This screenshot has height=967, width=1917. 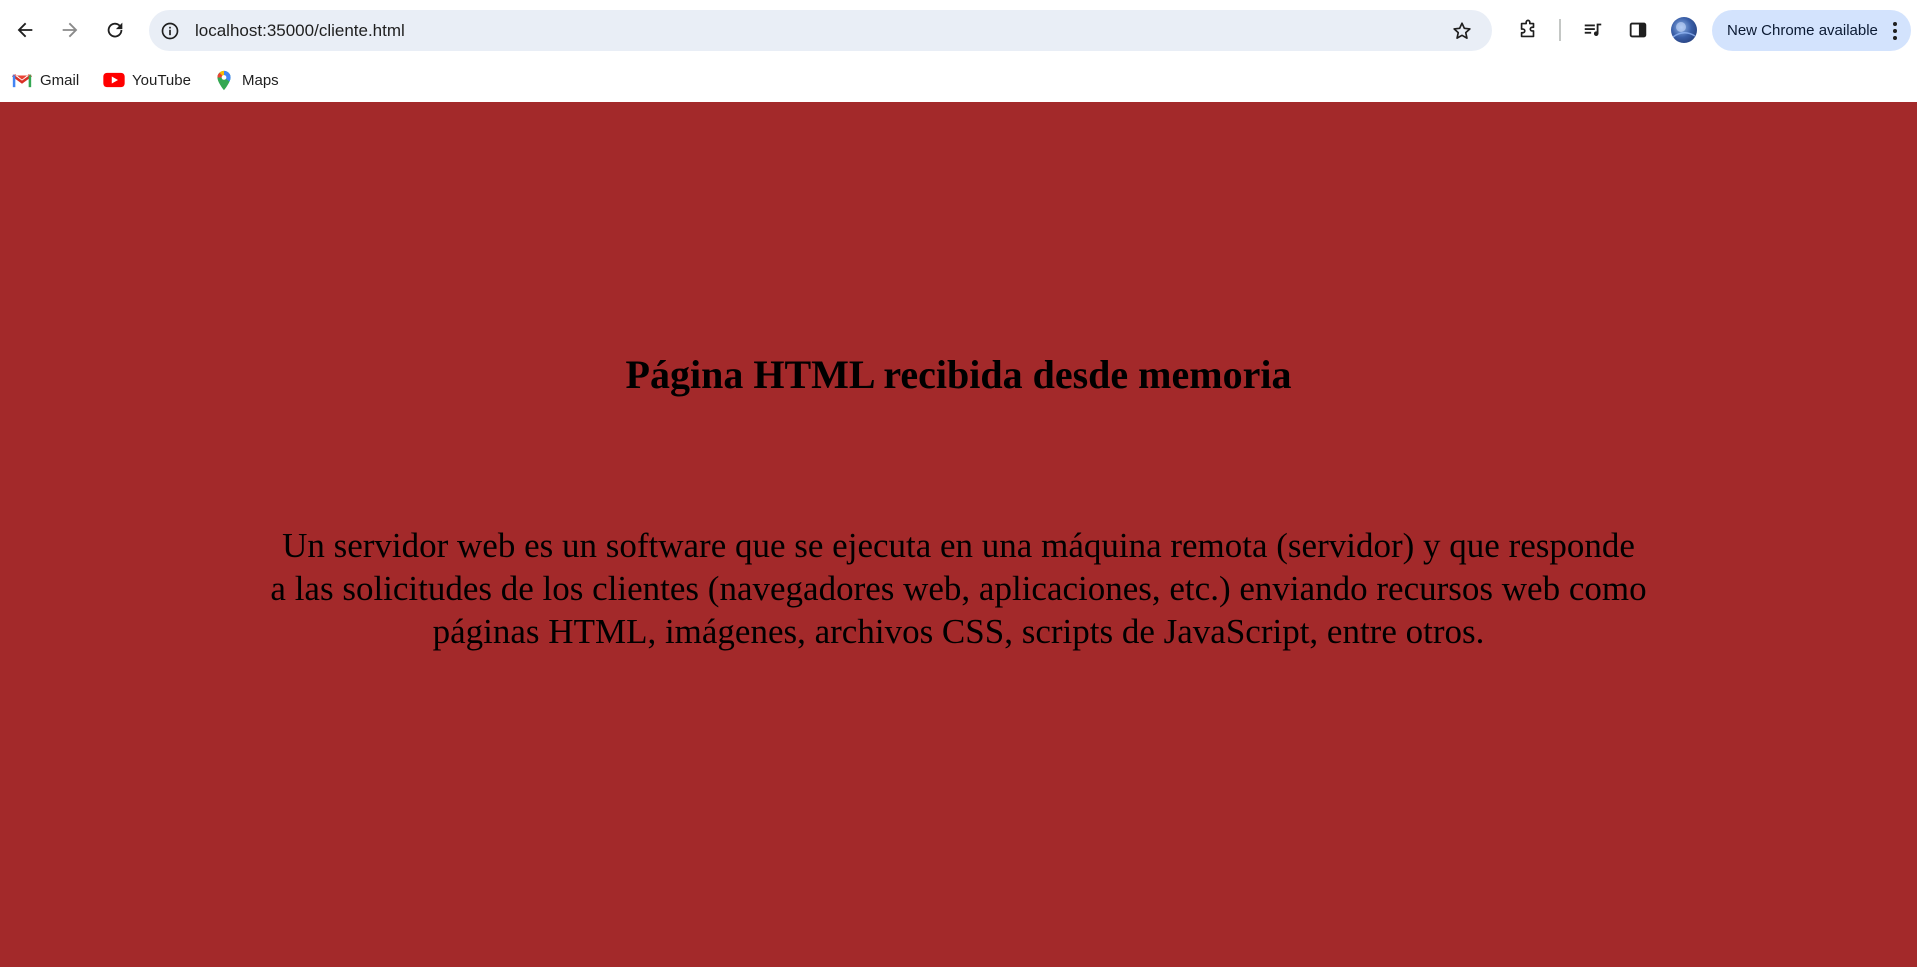 I want to click on new-chrome-available-button: New Chrome available, so click(x=1811, y=30).